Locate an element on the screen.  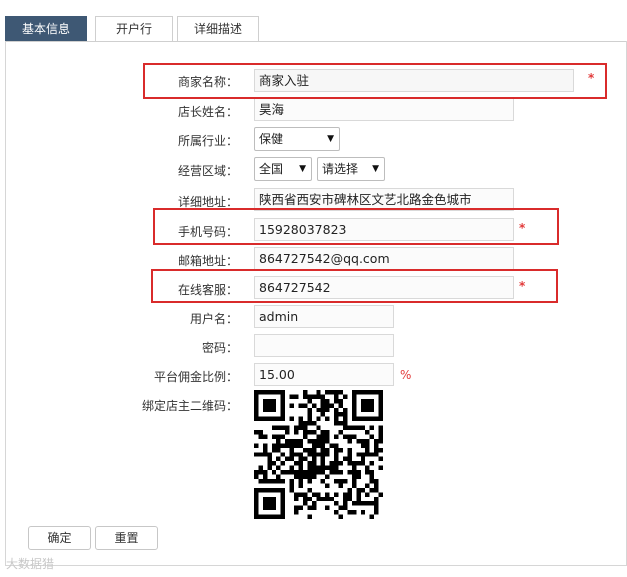
commission-unit: % is located at coordinates (406, 375).